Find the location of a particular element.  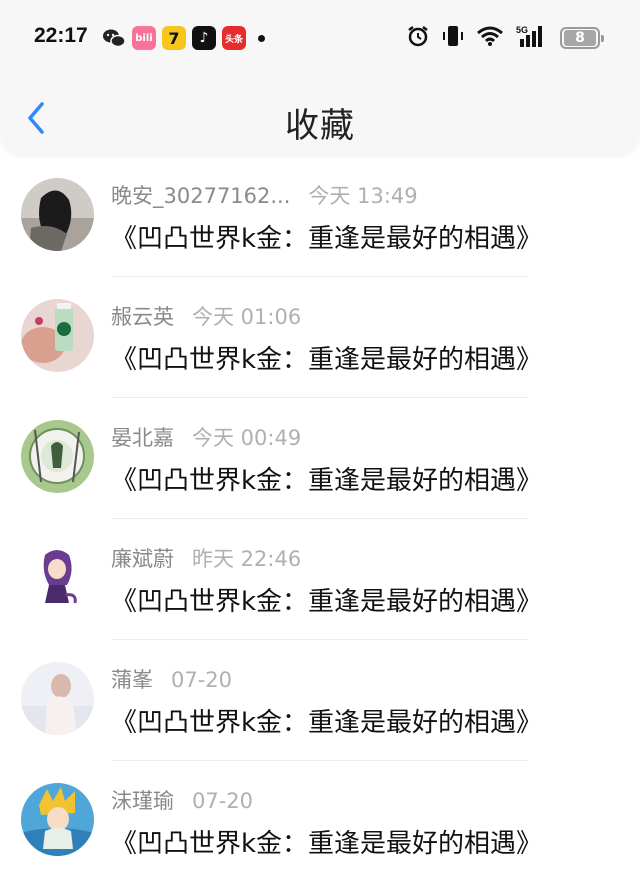

status-bar: 22:17 bili 7 ♪ 头条 5G 8 is located at coordinates (320, 38).